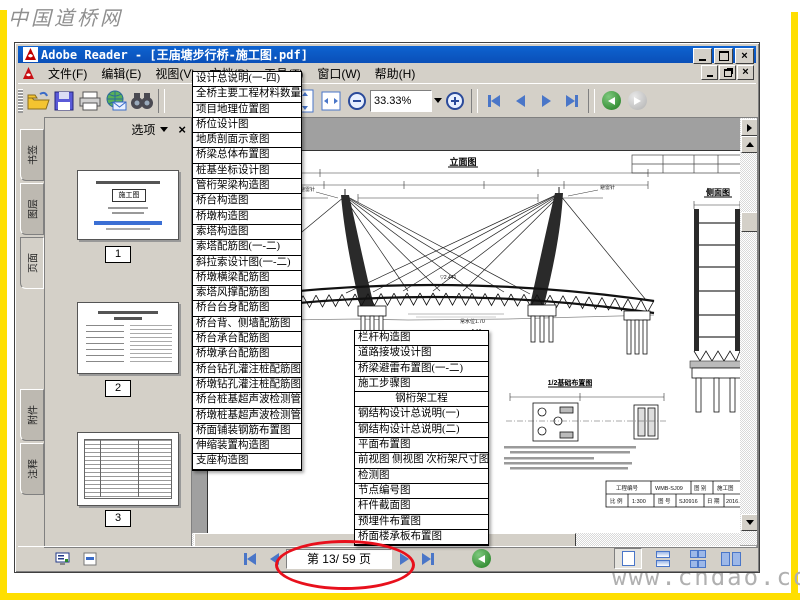 This screenshot has width=800, height=600. Describe the element at coordinates (421, 507) in the screenshot. I see `menu-item-drawing-title: 杆件截面图` at that location.